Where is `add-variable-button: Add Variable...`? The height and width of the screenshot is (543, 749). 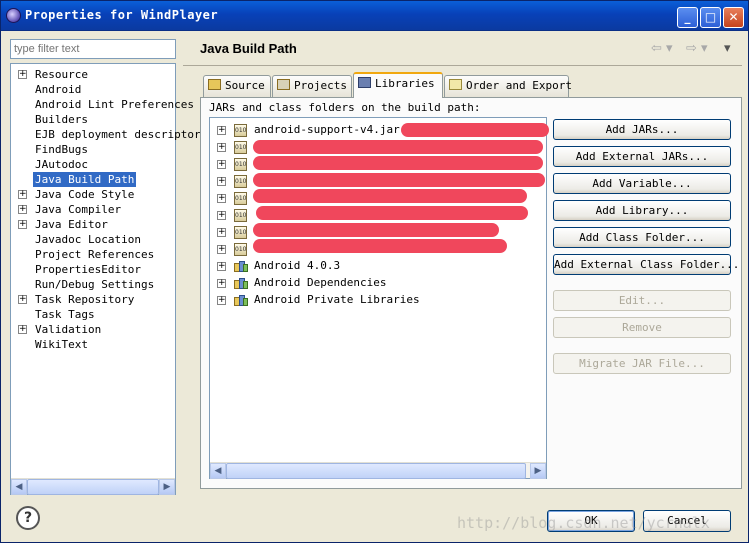
add-variable-button: Add Variable... is located at coordinates (642, 183).